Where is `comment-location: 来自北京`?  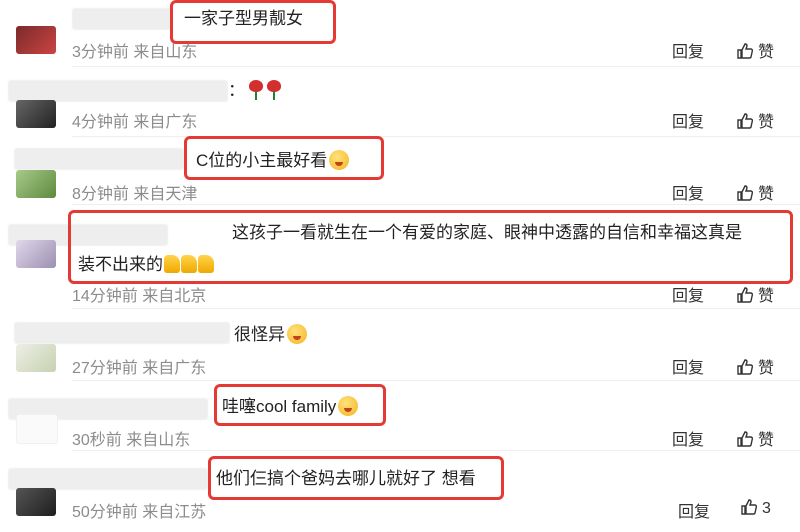 comment-location: 来自北京 is located at coordinates (174, 296).